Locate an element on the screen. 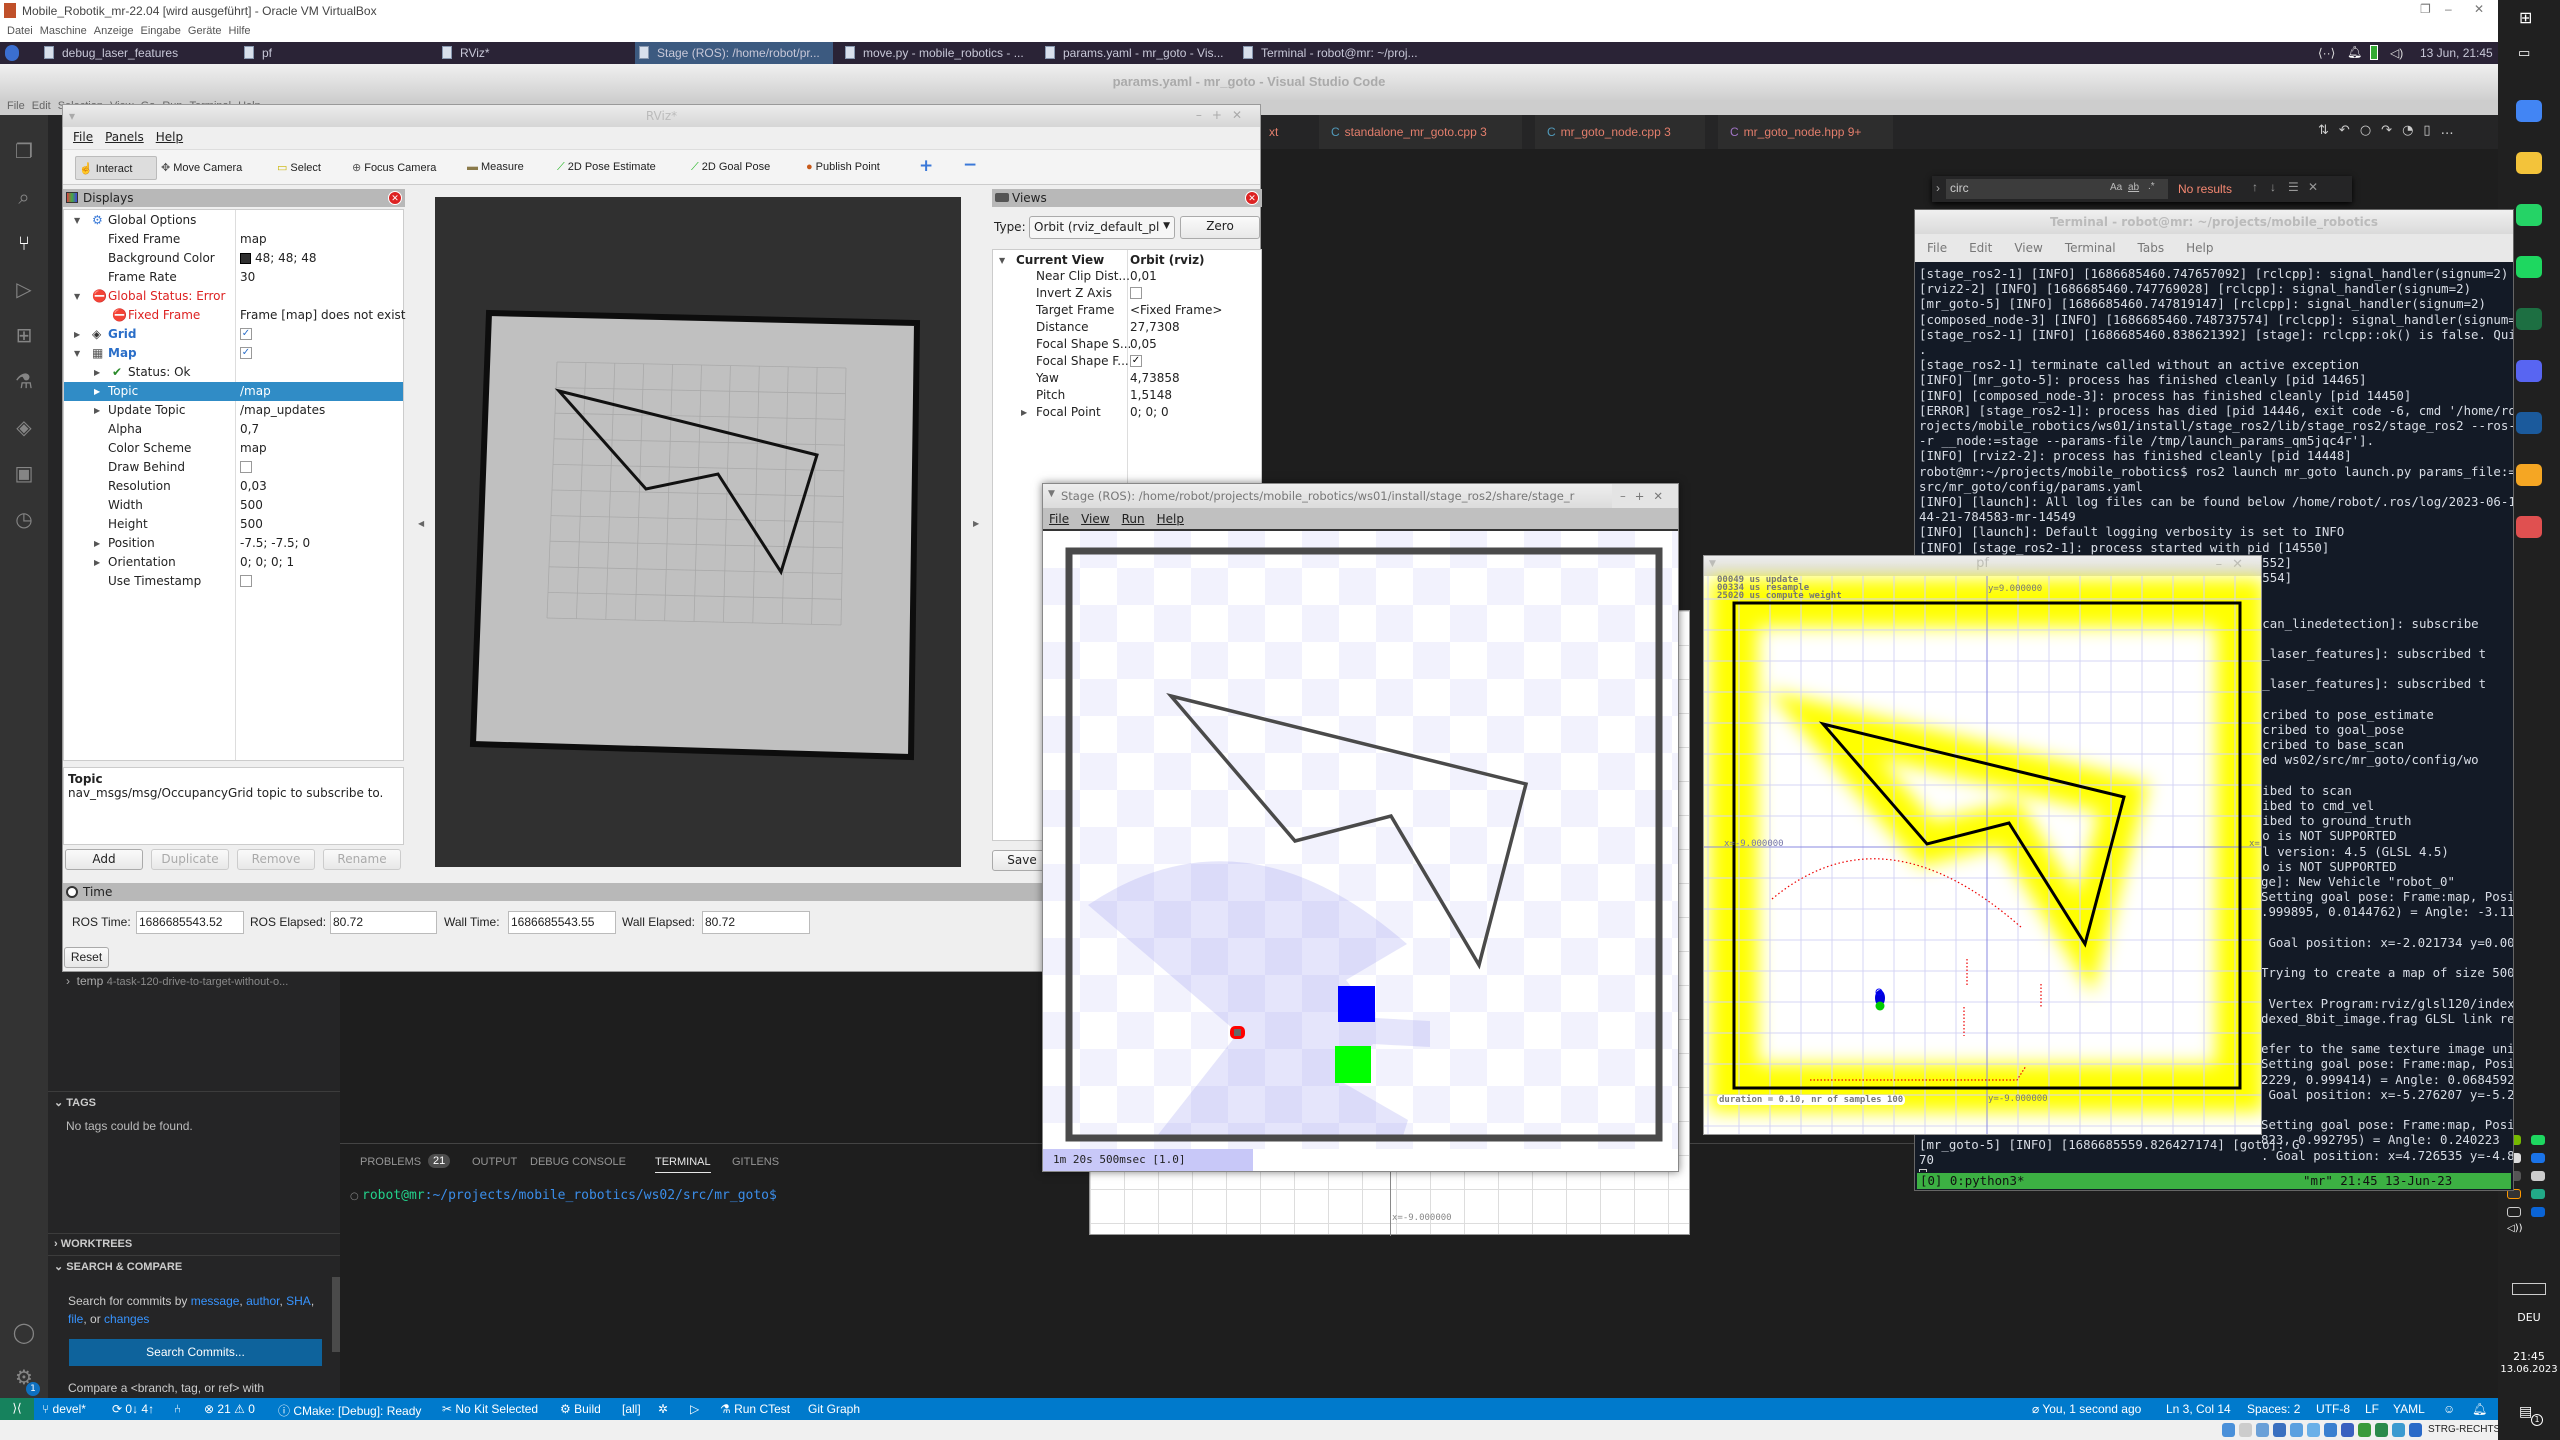 The image size is (2560, 1440). link-message: message is located at coordinates (215, 1301).